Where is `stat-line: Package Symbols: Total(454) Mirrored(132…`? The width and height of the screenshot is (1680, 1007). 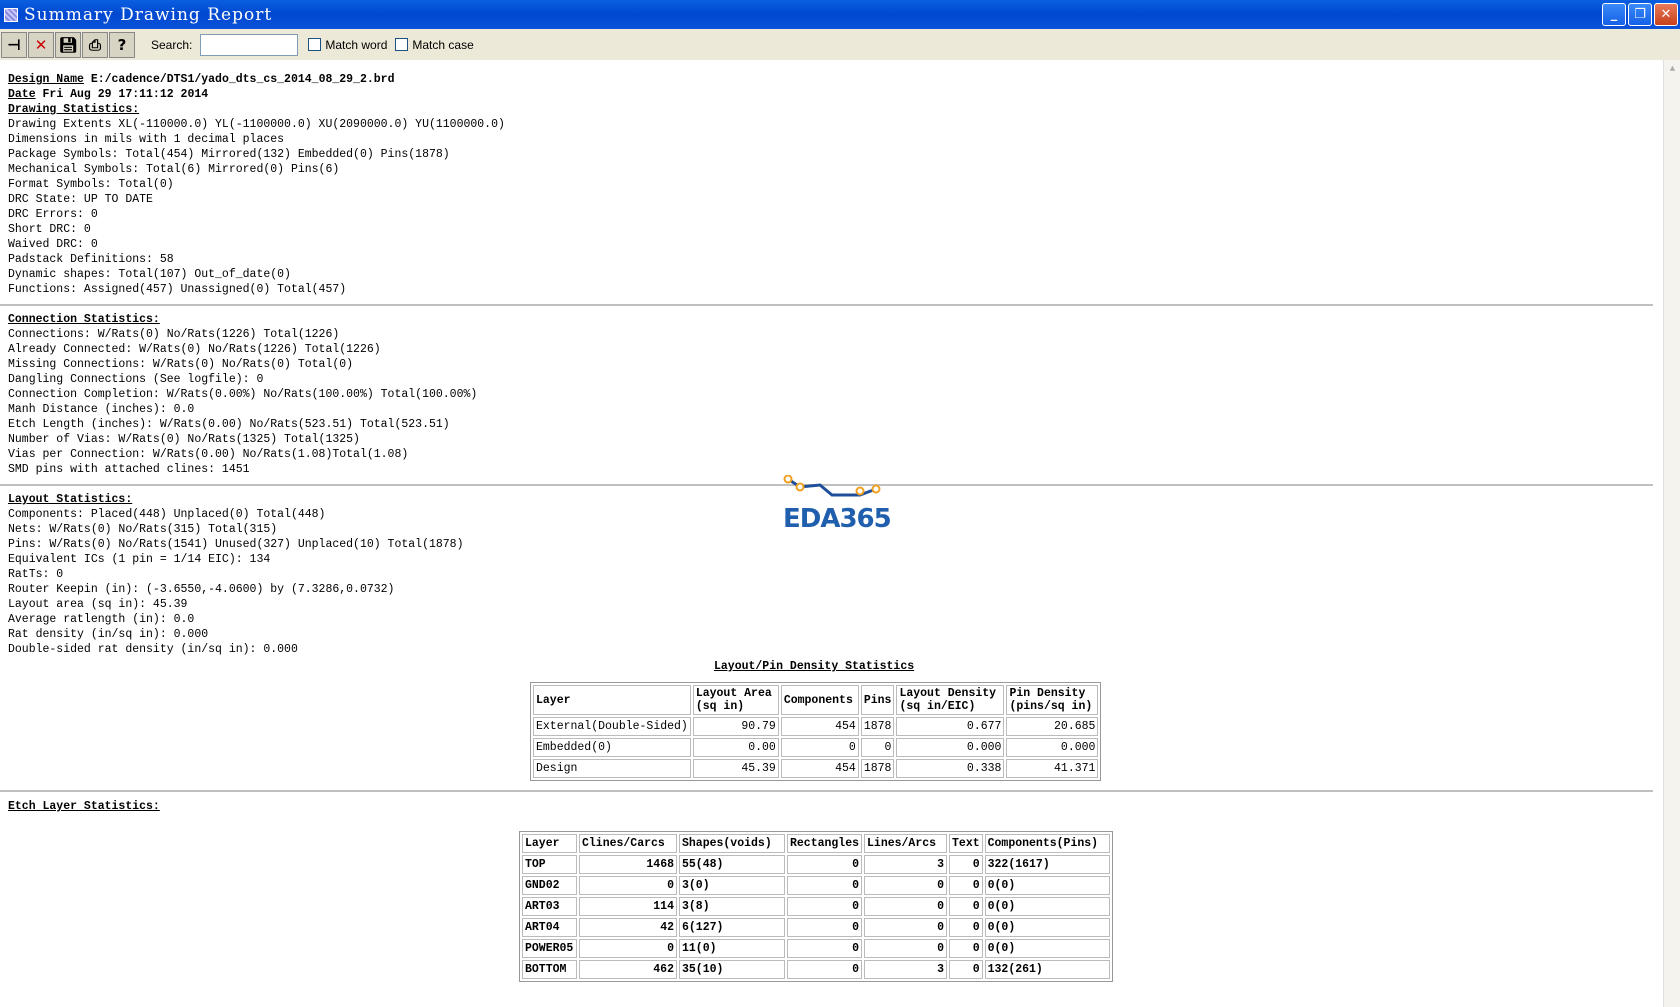 stat-line: Package Symbols: Total(454) Mirrored(132… is located at coordinates (229, 154).